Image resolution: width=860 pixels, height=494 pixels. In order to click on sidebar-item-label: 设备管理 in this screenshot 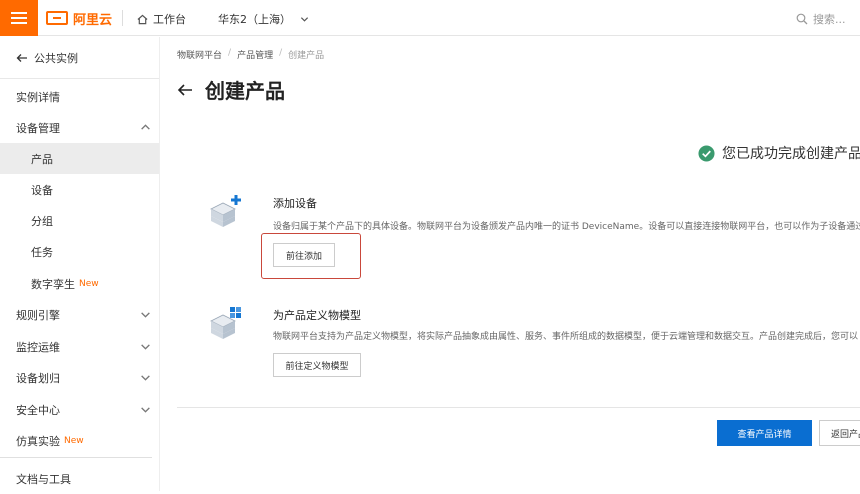, I will do `click(38, 128)`.